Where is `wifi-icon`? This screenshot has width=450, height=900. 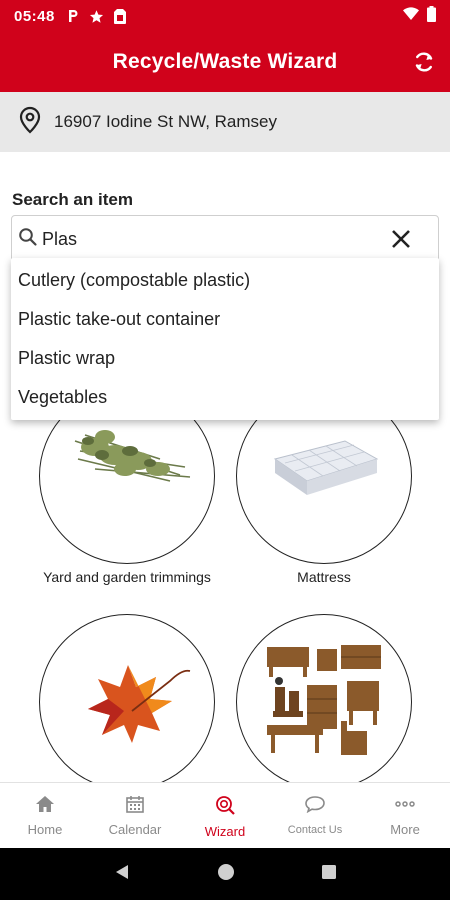 wifi-icon is located at coordinates (411, 16).